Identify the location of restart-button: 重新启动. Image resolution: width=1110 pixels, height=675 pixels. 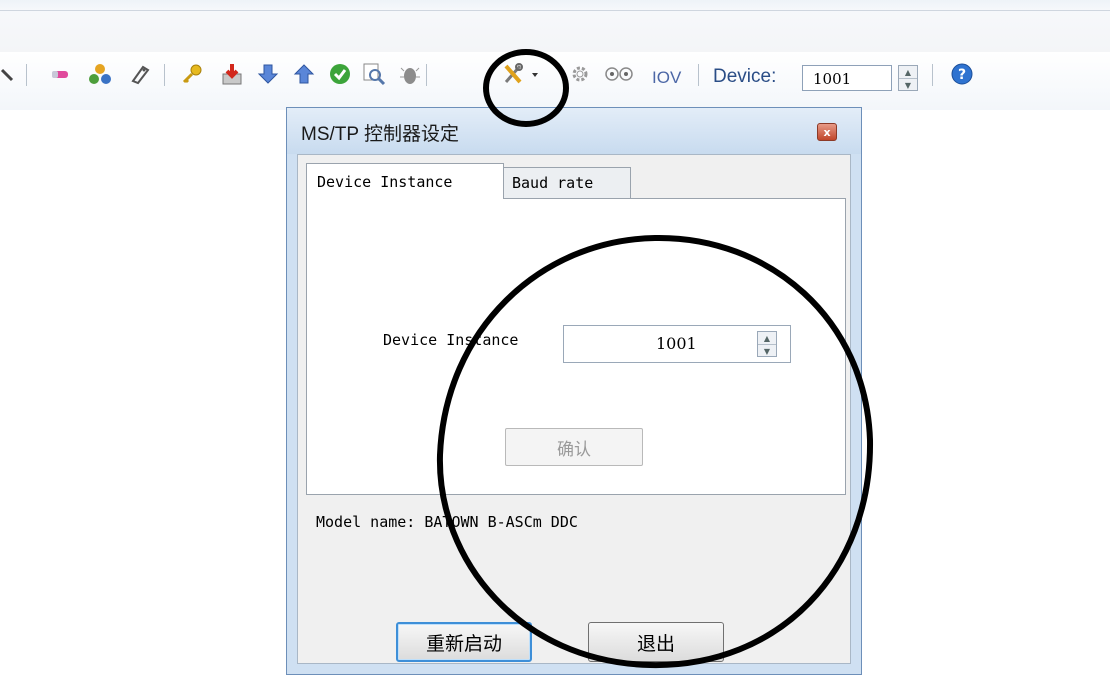
(464, 642).